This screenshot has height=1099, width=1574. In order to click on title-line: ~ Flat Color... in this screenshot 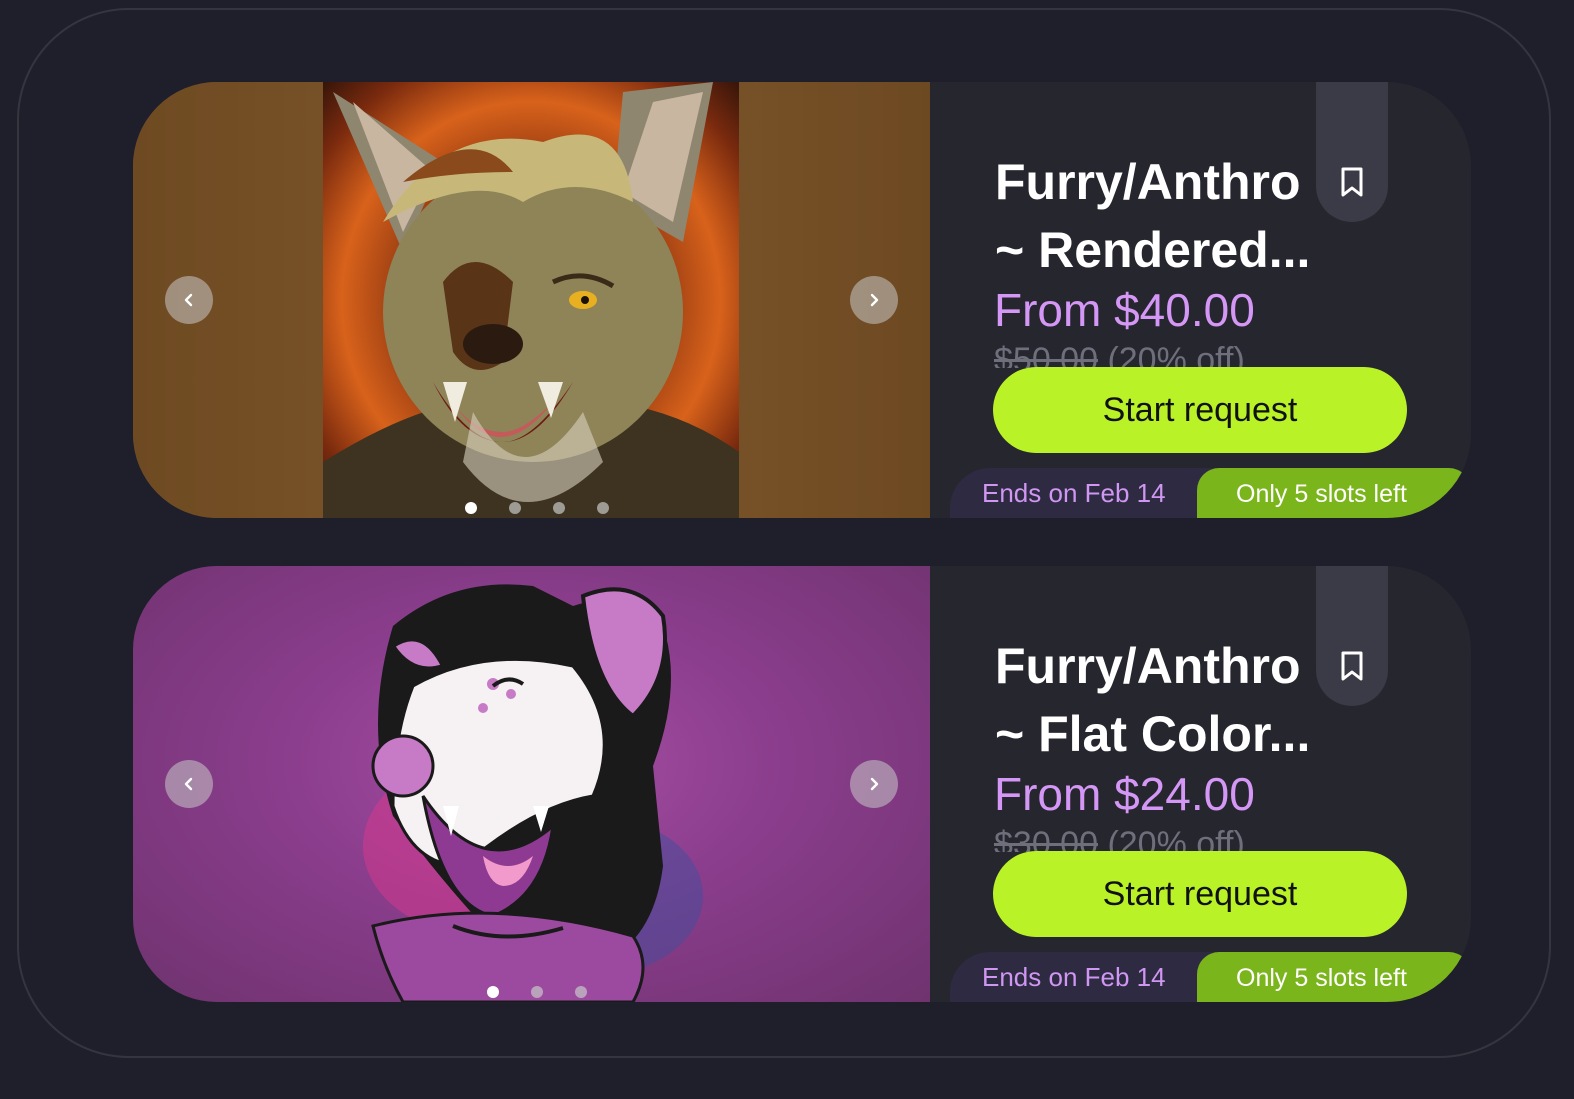, I will do `click(1153, 734)`.